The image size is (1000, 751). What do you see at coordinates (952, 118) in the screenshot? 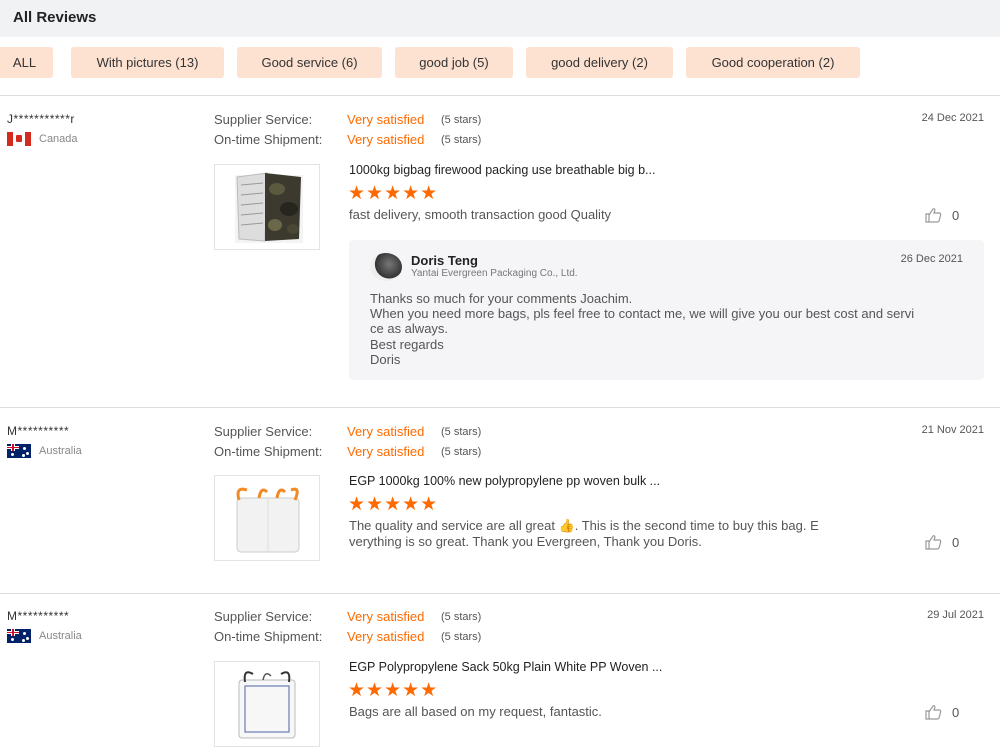
I see `review-date: 24 Dec 2021` at bounding box center [952, 118].